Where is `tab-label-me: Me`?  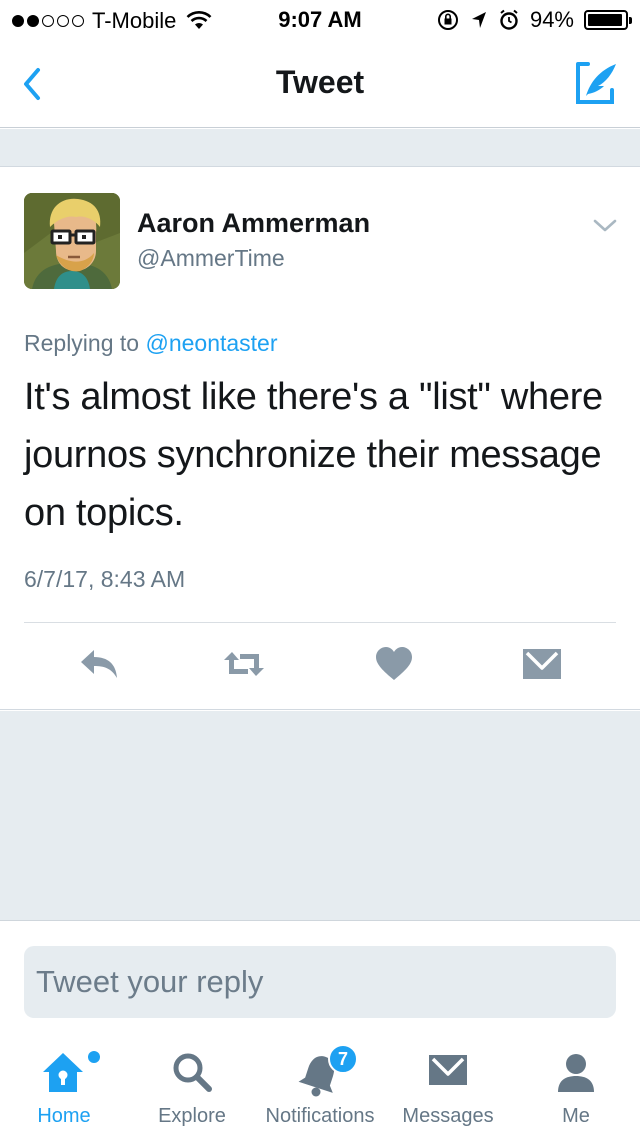
tab-label-me: Me is located at coordinates (576, 1116).